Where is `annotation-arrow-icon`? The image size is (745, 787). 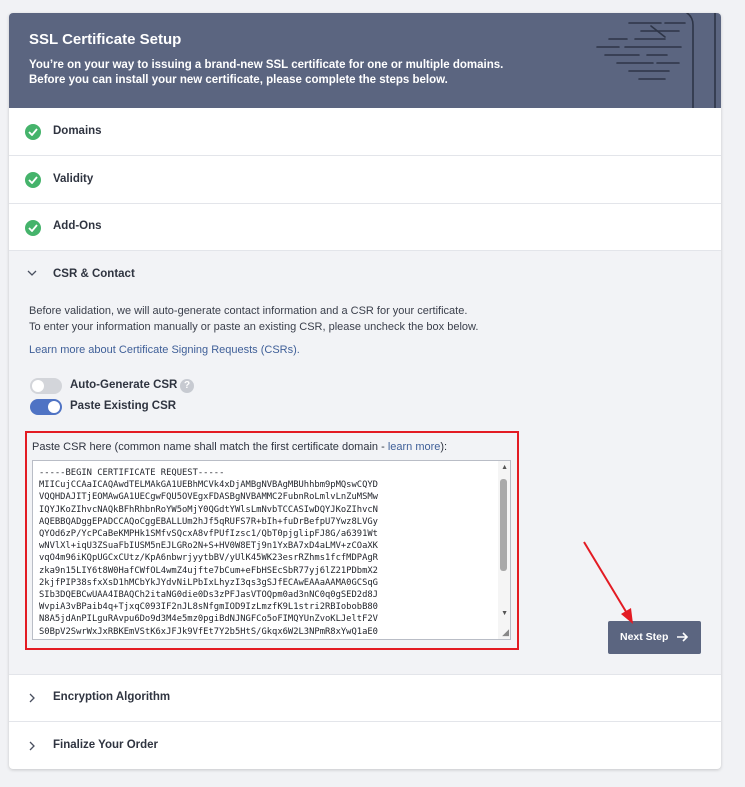 annotation-arrow-icon is located at coordinates (608, 582).